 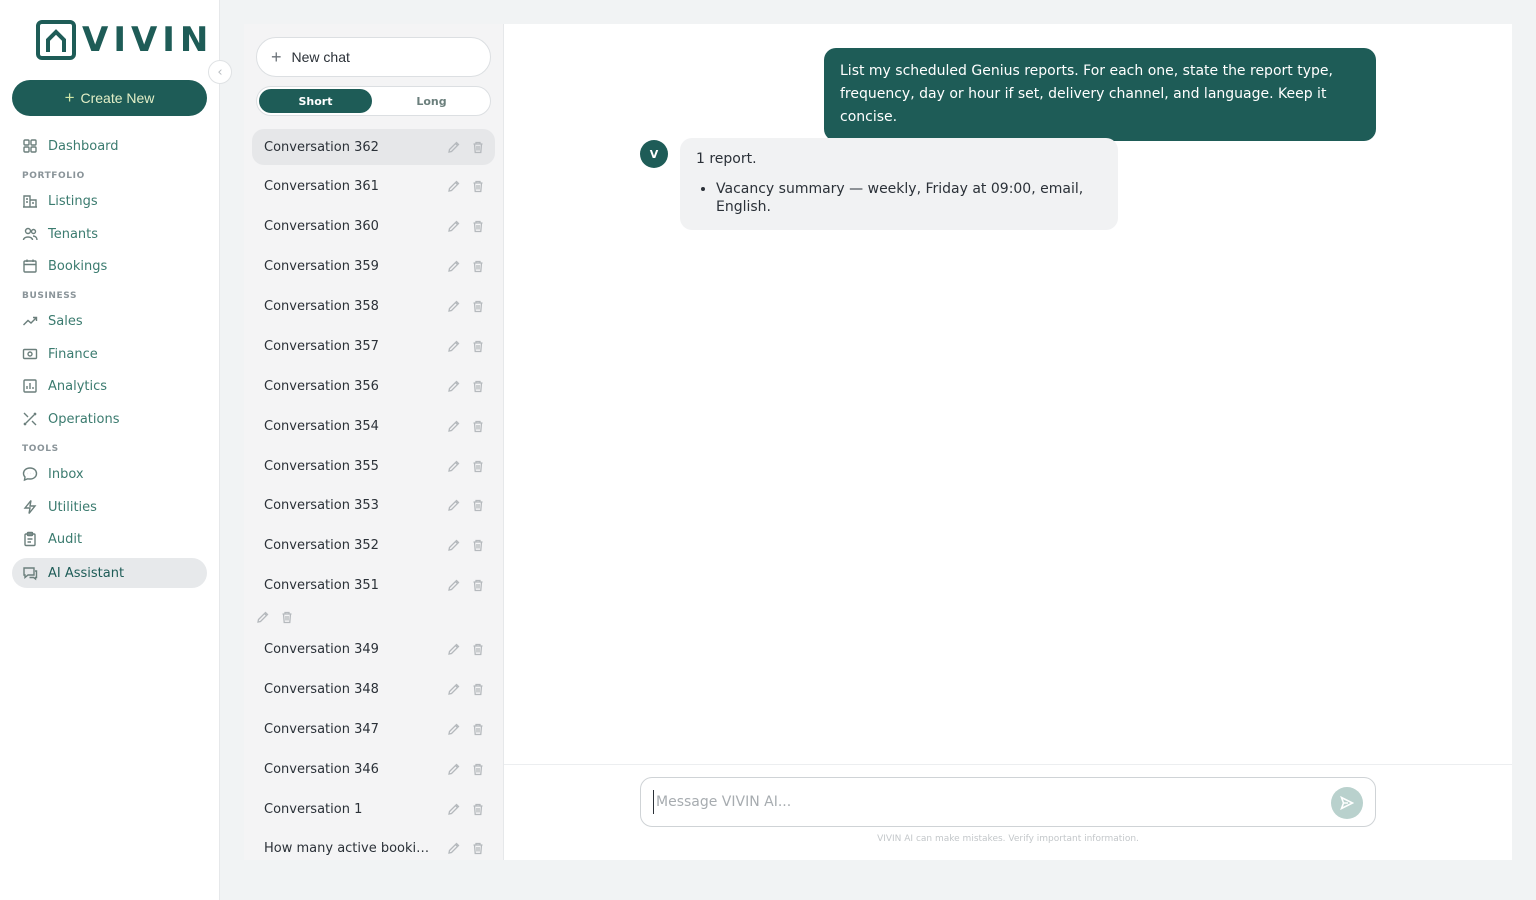 What do you see at coordinates (983, 802) in the screenshot?
I see `message-input` at bounding box center [983, 802].